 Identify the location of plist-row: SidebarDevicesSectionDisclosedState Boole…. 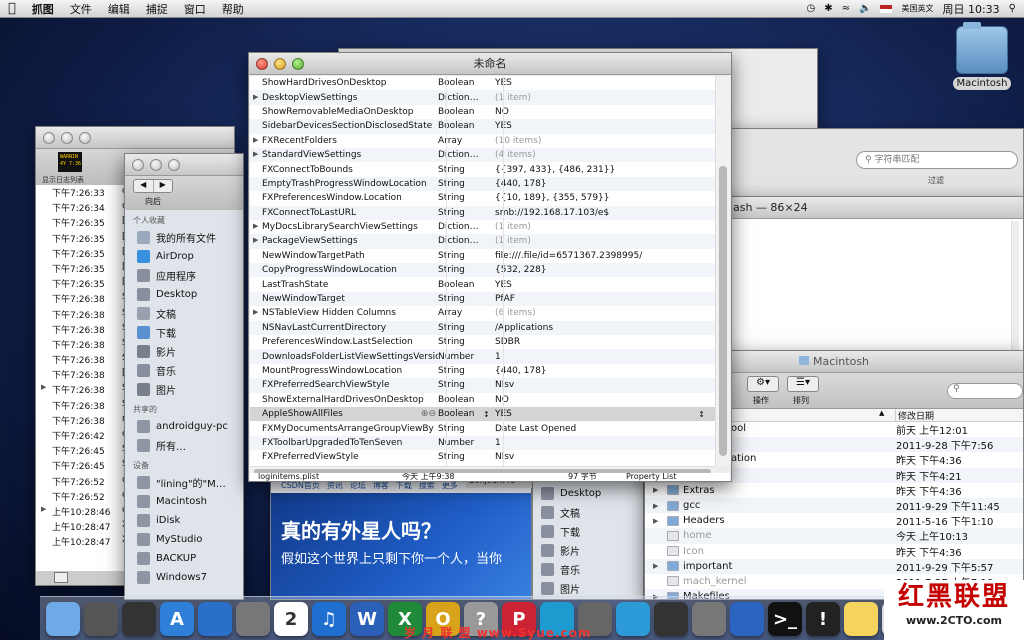
(482, 126).